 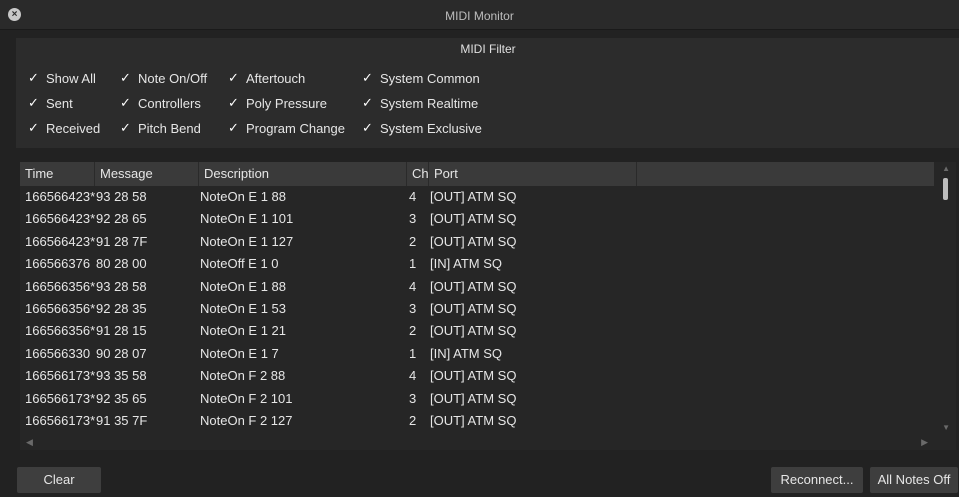 What do you see at coordinates (945, 189) in the screenshot?
I see `scrollbar-thumb` at bounding box center [945, 189].